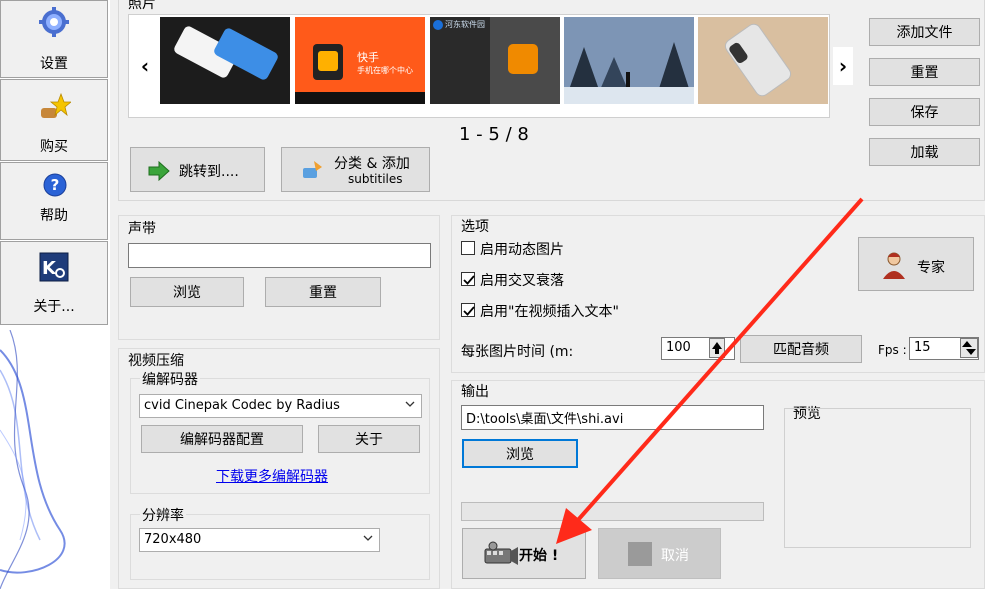  What do you see at coordinates (368, 57) in the screenshot?
I see `thumbnail-title-text: 快手` at bounding box center [368, 57].